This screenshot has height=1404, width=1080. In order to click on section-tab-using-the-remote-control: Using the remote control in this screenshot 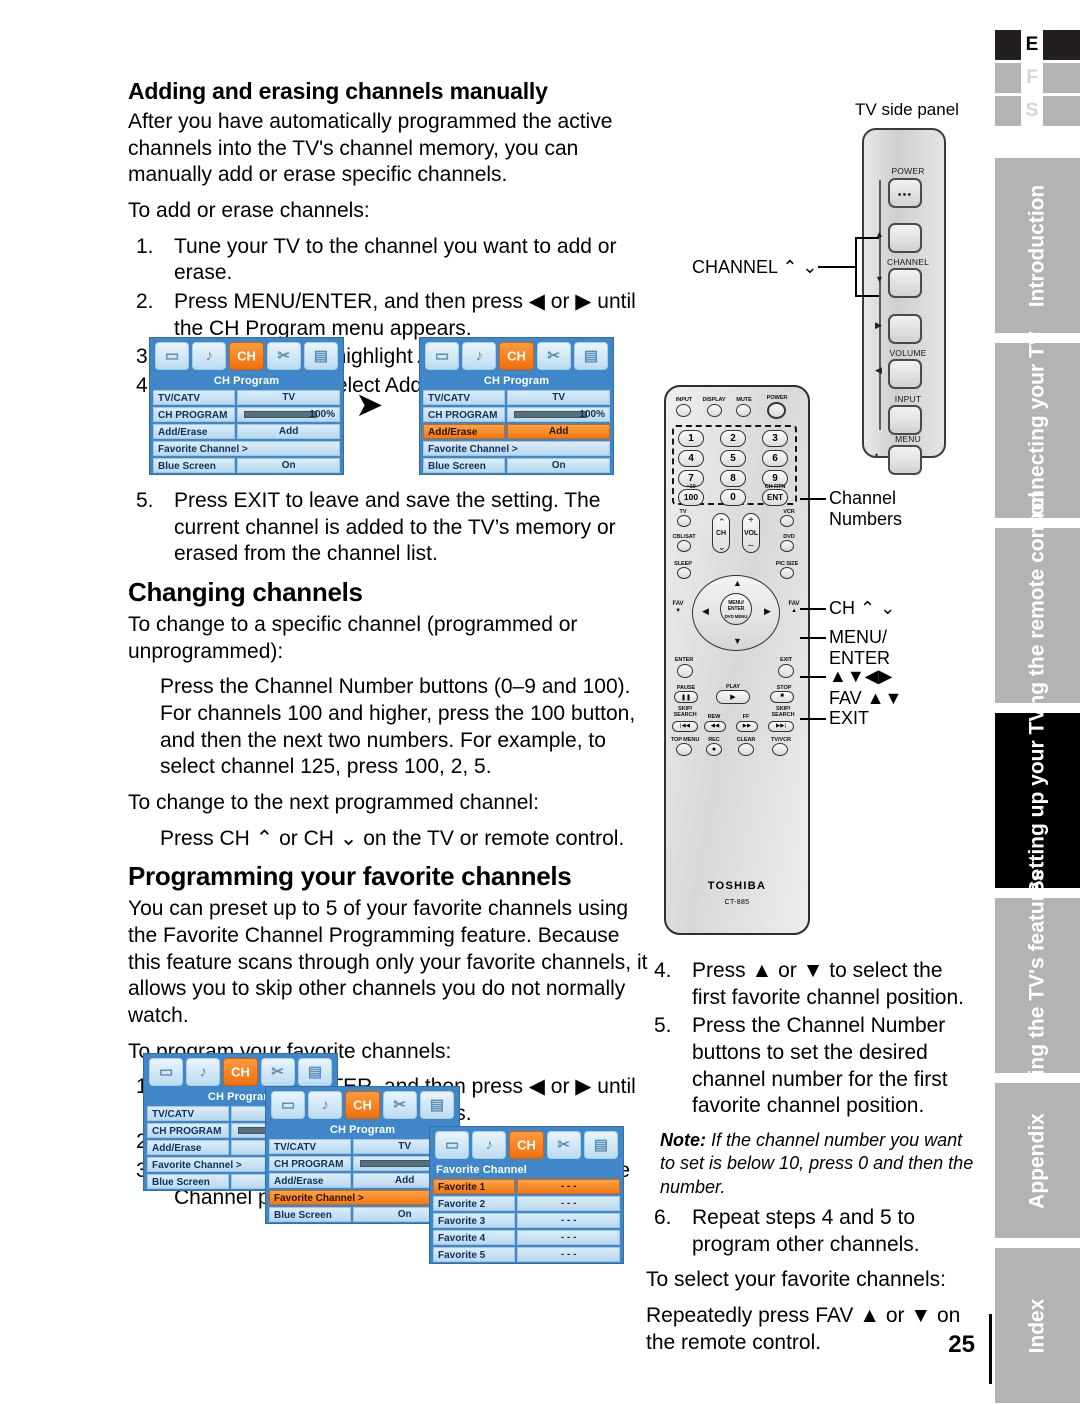, I will do `click(1037, 615)`.